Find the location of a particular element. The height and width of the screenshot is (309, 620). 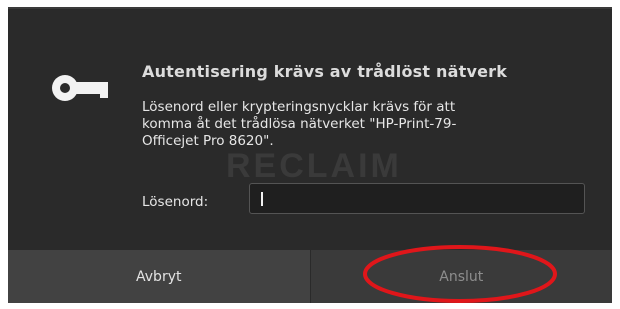

text-cursor is located at coordinates (262, 199).